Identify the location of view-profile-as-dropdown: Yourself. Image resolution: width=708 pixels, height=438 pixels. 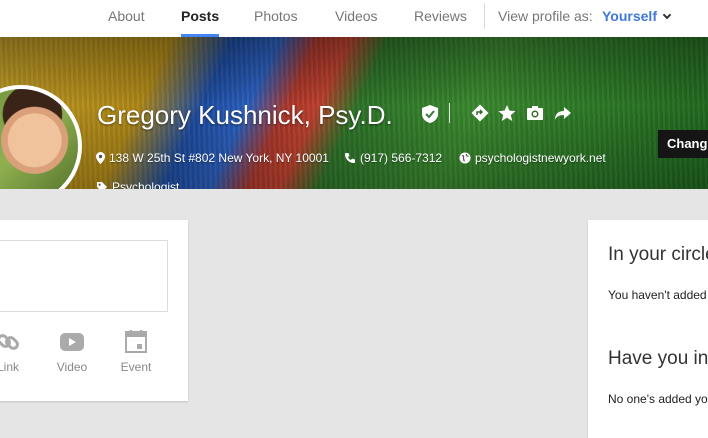
(637, 16).